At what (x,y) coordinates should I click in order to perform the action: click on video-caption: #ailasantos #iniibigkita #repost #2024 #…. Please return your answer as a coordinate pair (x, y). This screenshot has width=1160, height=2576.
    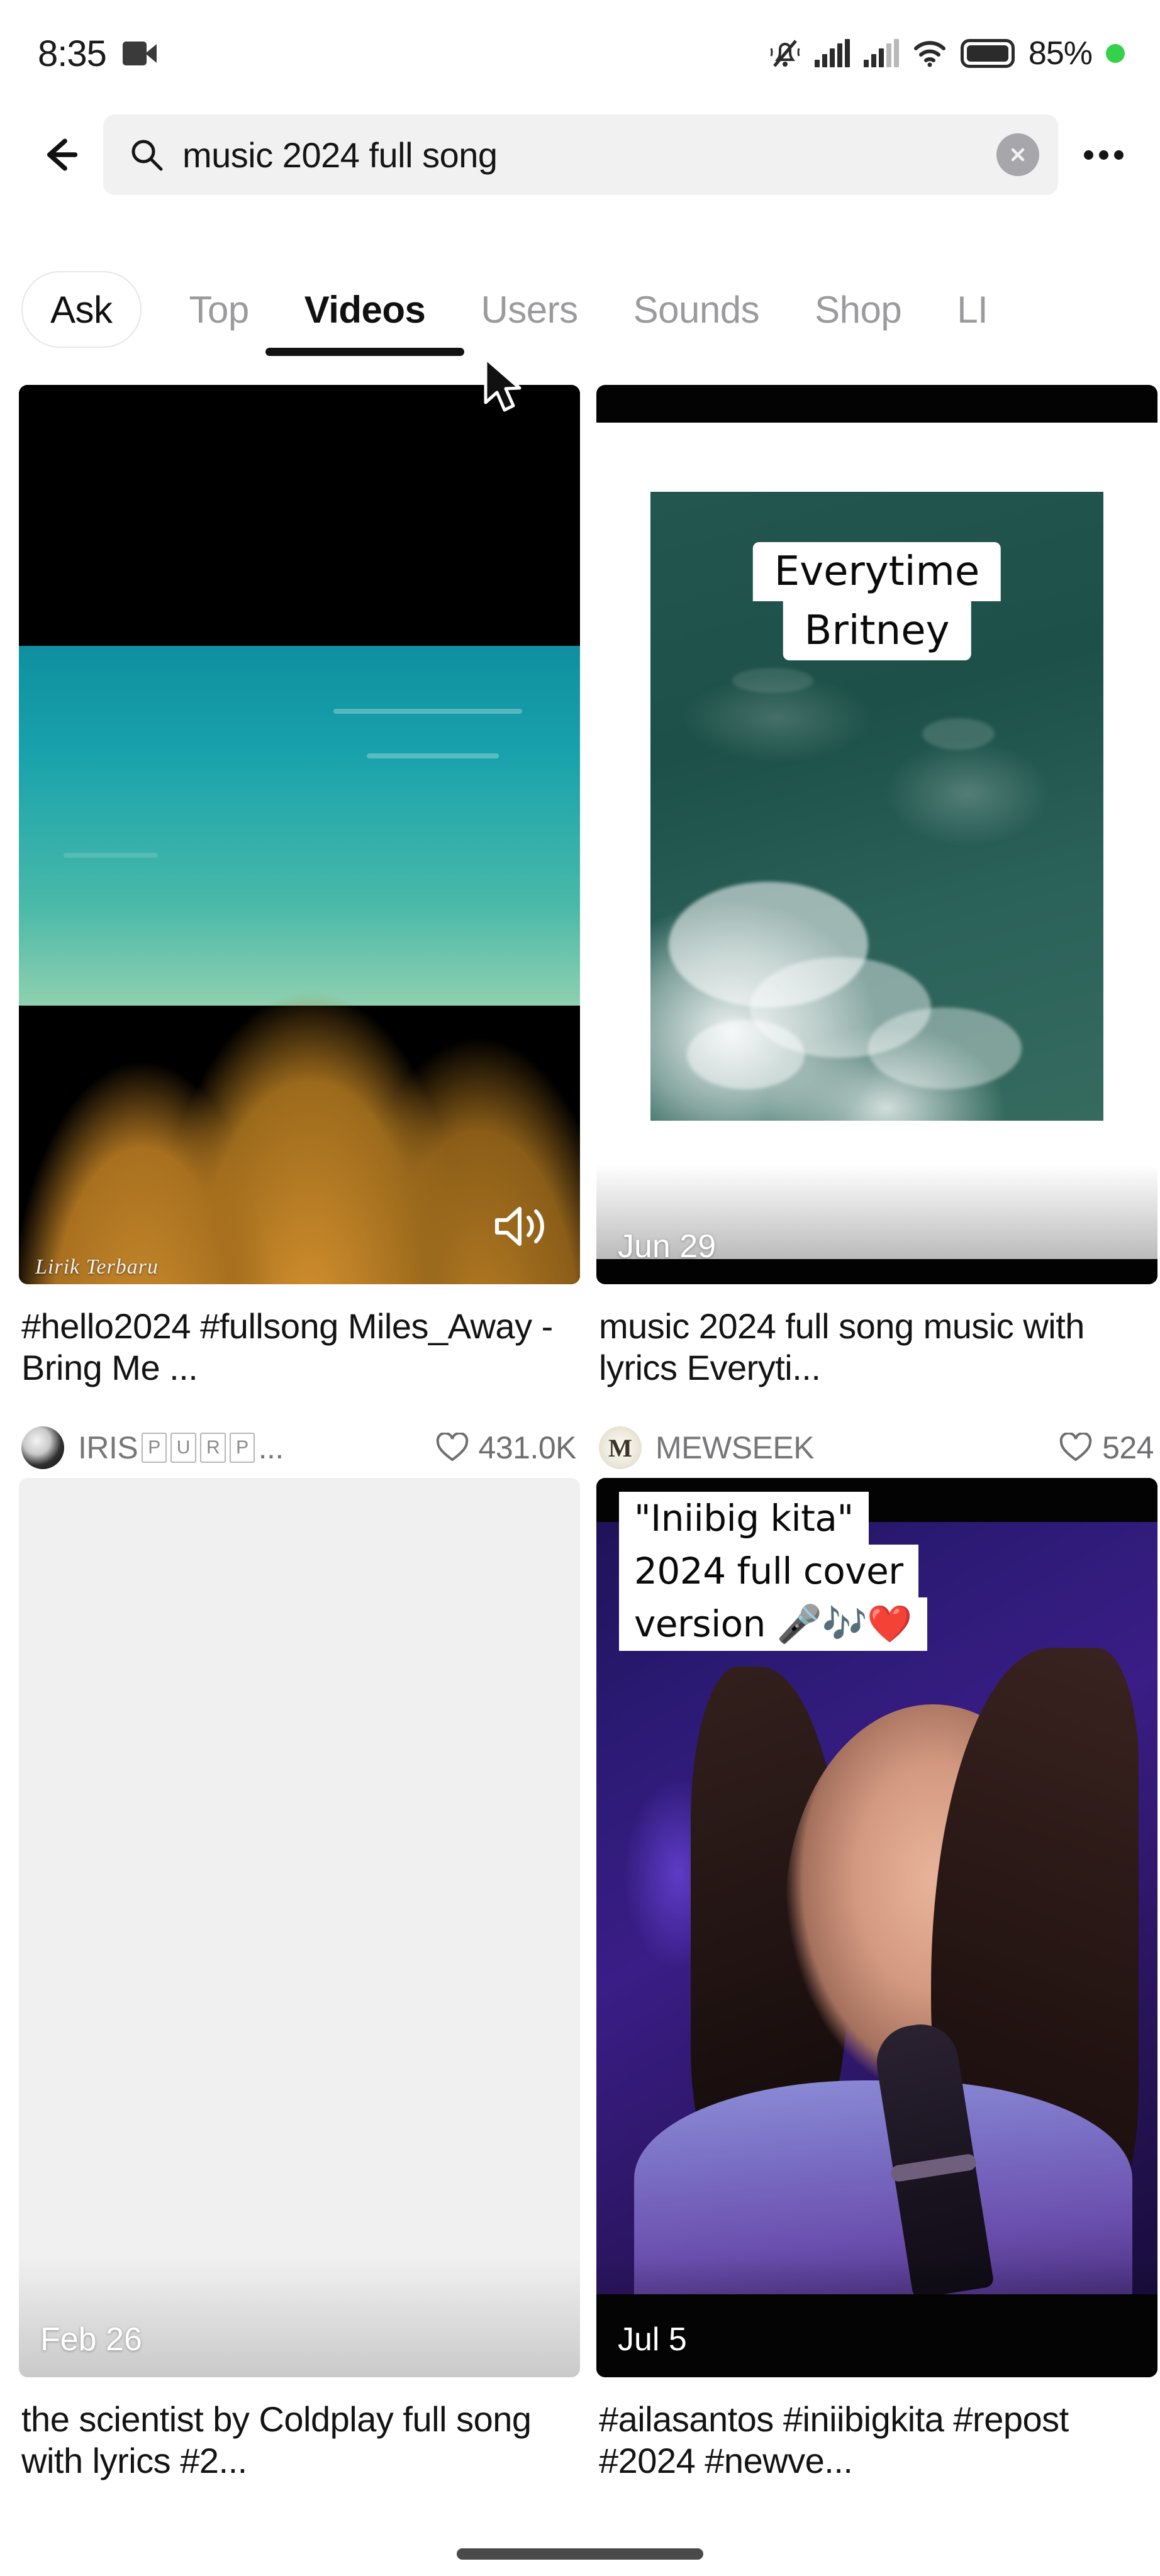
    Looking at the image, I should click on (834, 2439).